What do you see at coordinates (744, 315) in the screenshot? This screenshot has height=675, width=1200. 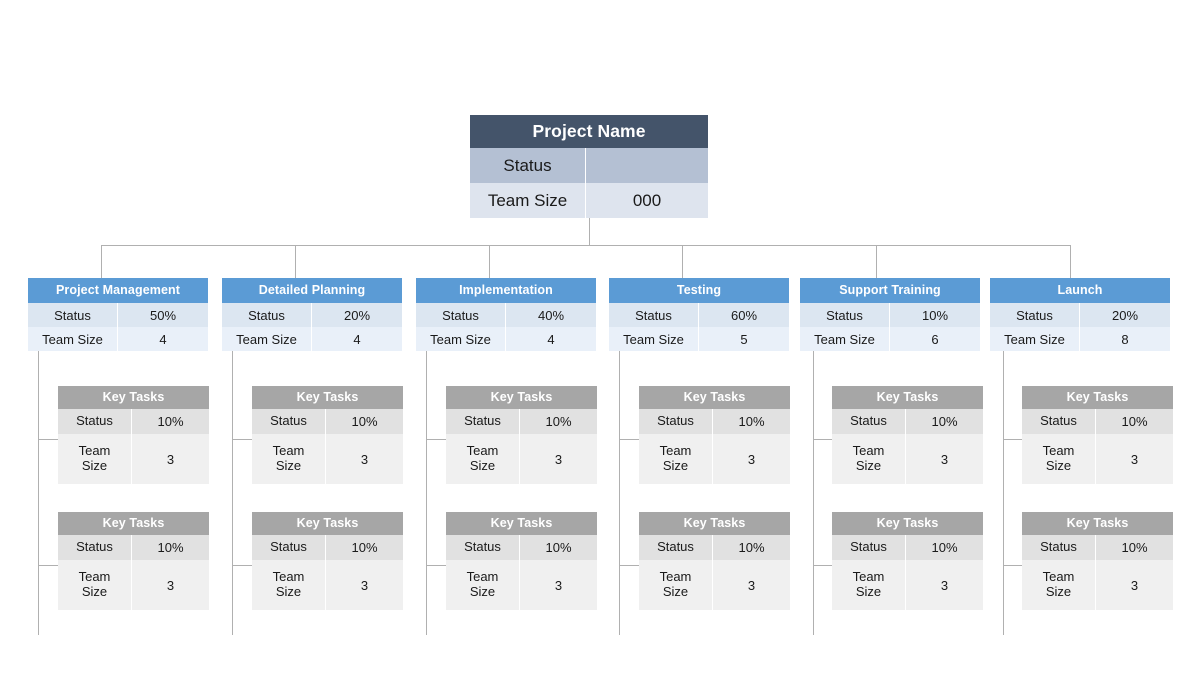 I see `branch-node-status-value: 60%` at bounding box center [744, 315].